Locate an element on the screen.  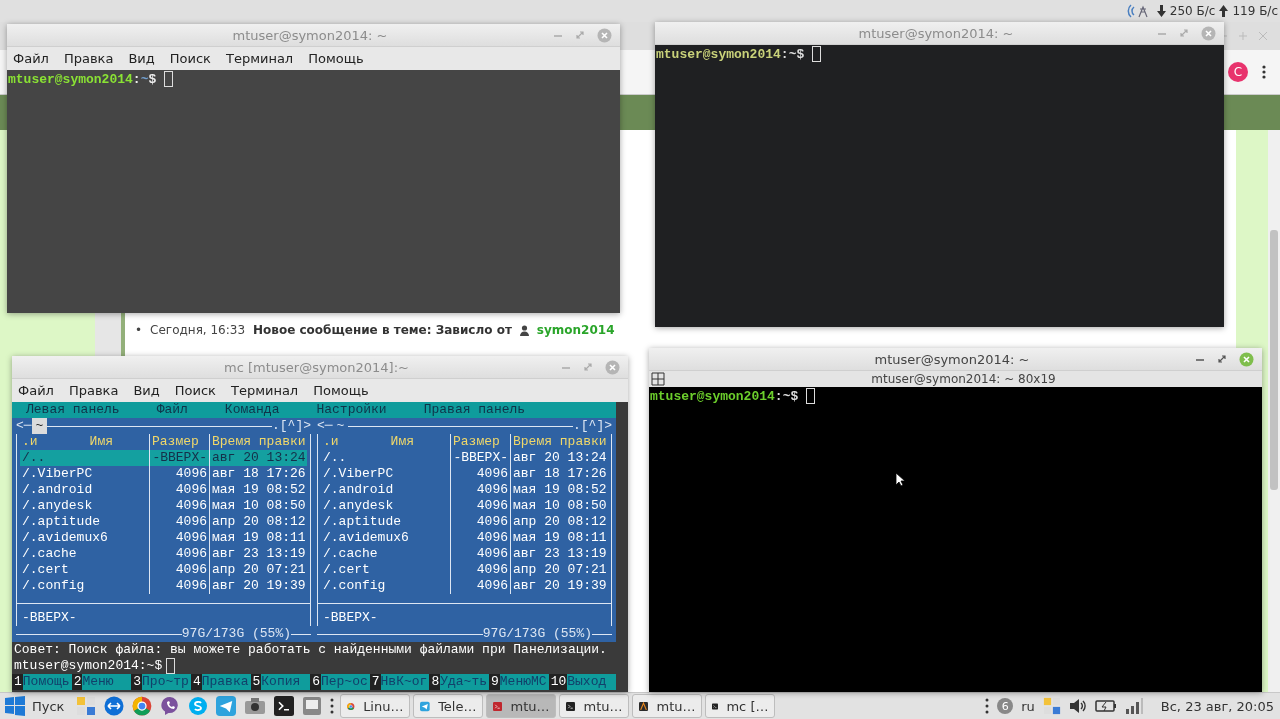
function-key-number: 4 is located at coordinates (196, 682).